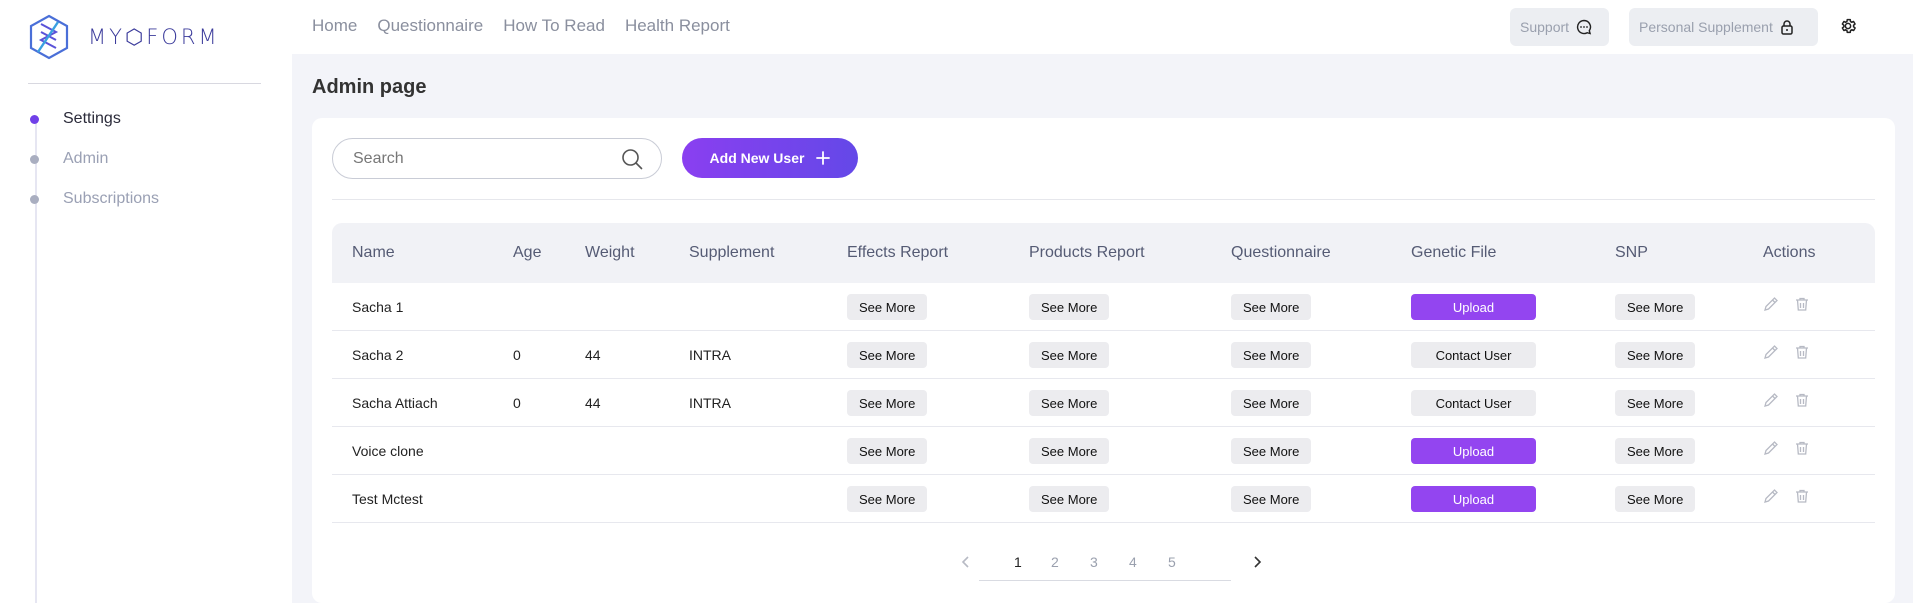 This screenshot has height=603, width=1913. Describe the element at coordinates (770, 158) in the screenshot. I see `add-user-button: Add New User` at that location.